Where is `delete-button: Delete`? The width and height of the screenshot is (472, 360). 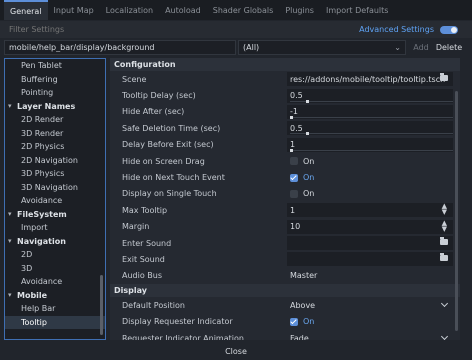
delete-button: Delete is located at coordinates (449, 47).